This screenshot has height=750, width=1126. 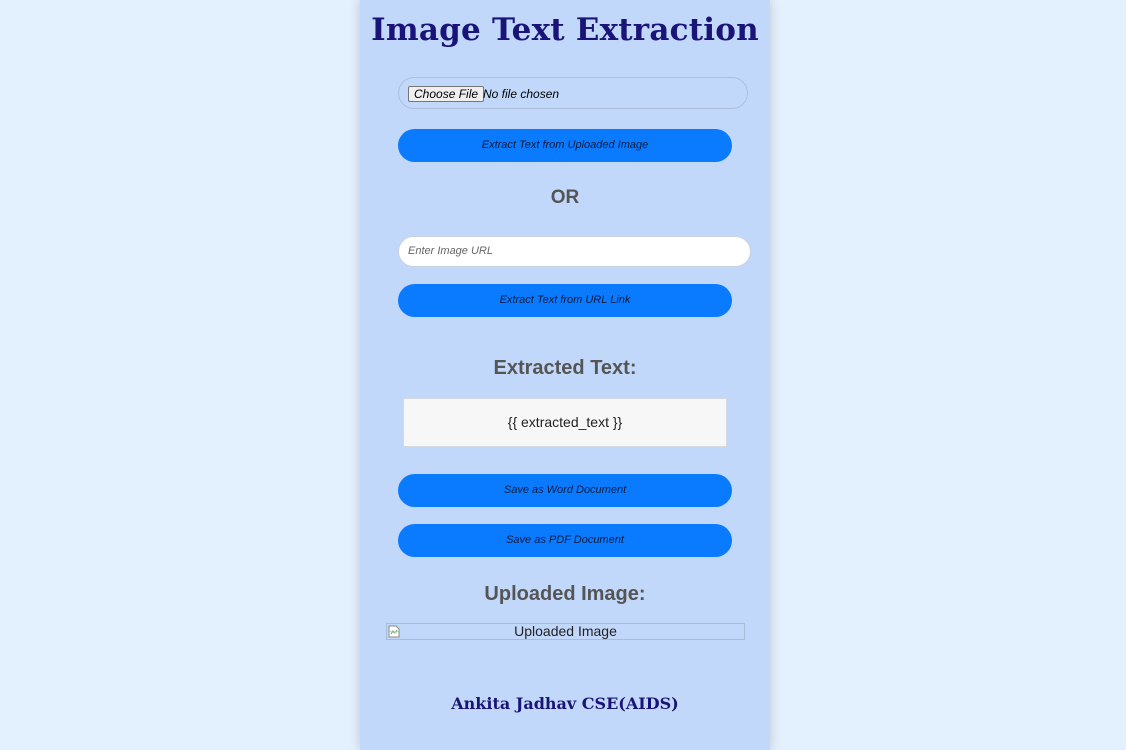 What do you see at coordinates (446, 94) in the screenshot?
I see `choose-file-button: Choose File` at bounding box center [446, 94].